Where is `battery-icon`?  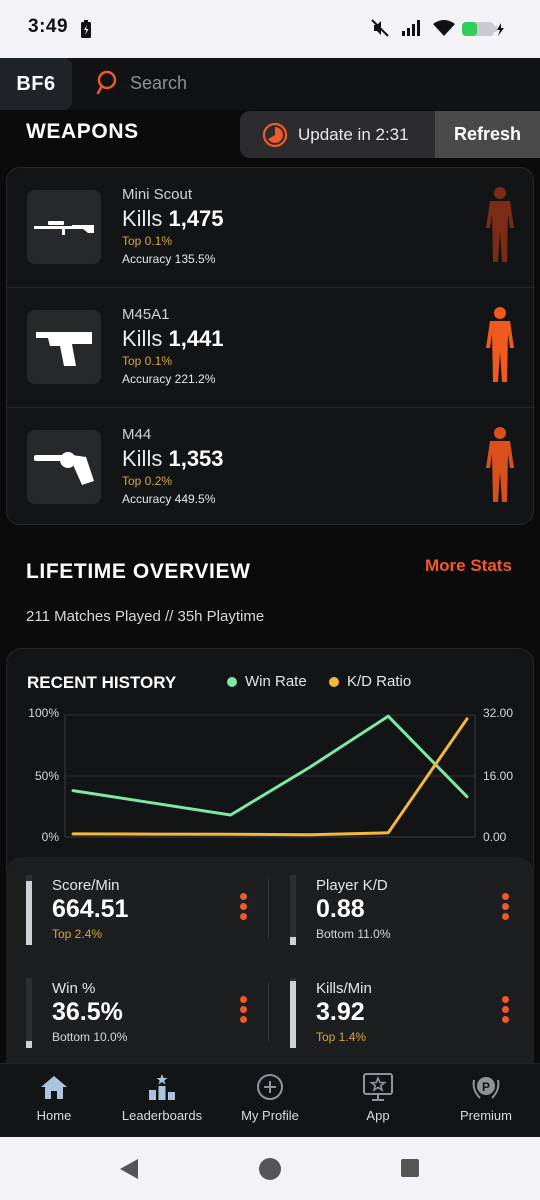
battery-icon is located at coordinates (483, 29).